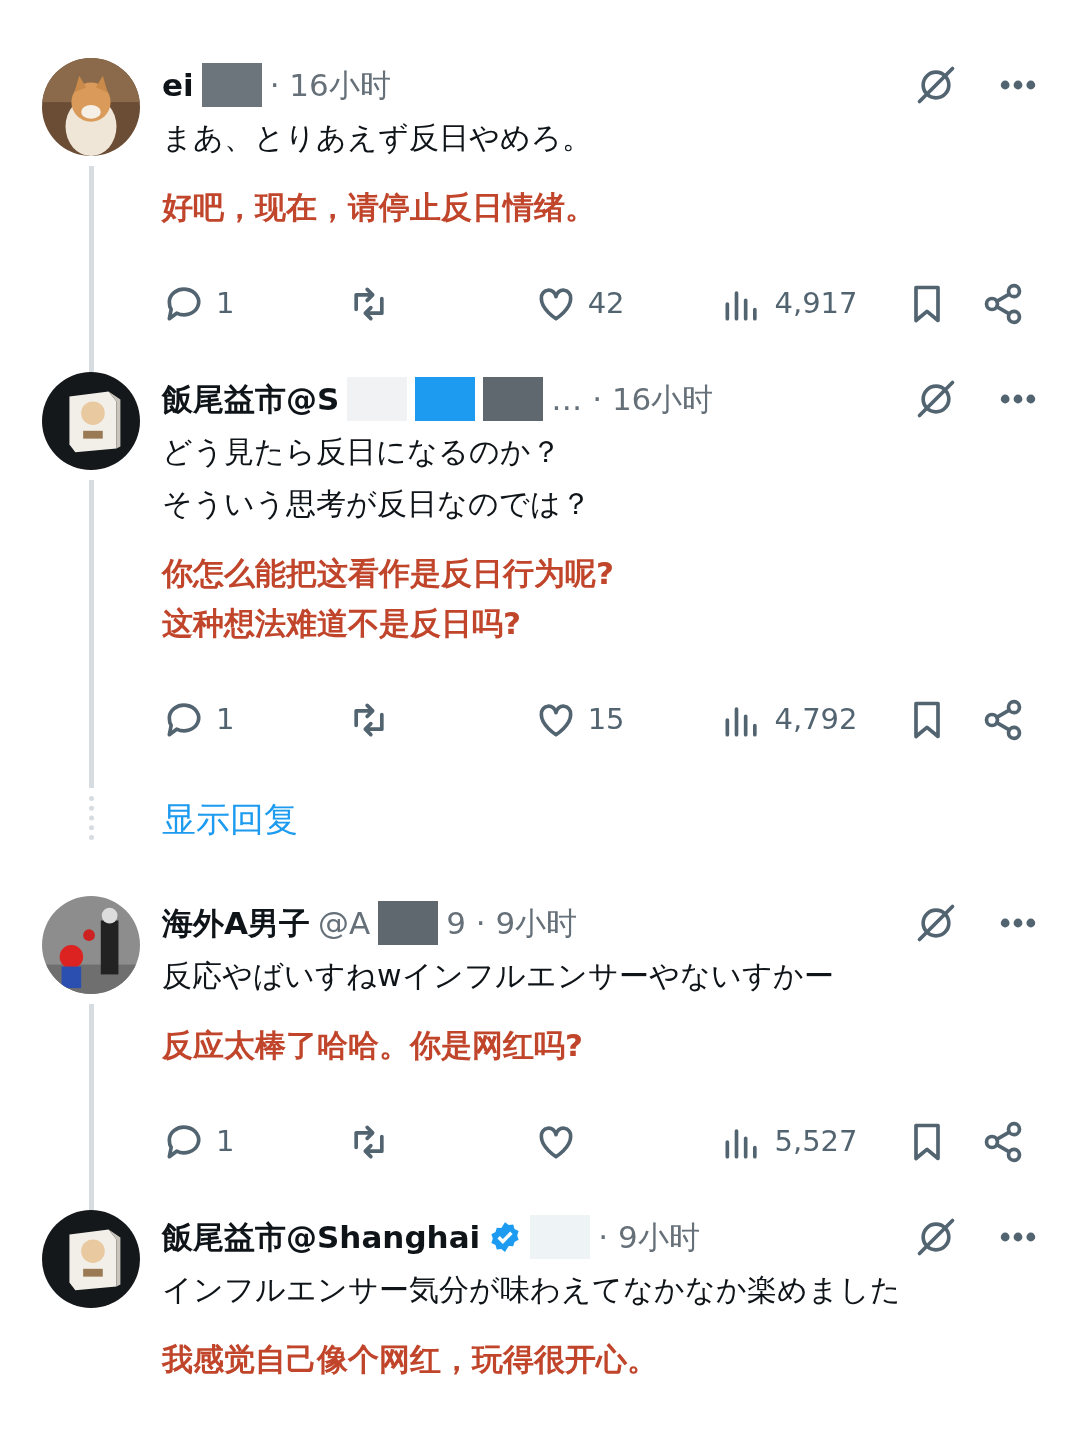 The width and height of the screenshot is (1080, 1456). I want to click on translation-text: 你怎么能把这看作是反日行为呢?, so click(388, 573).